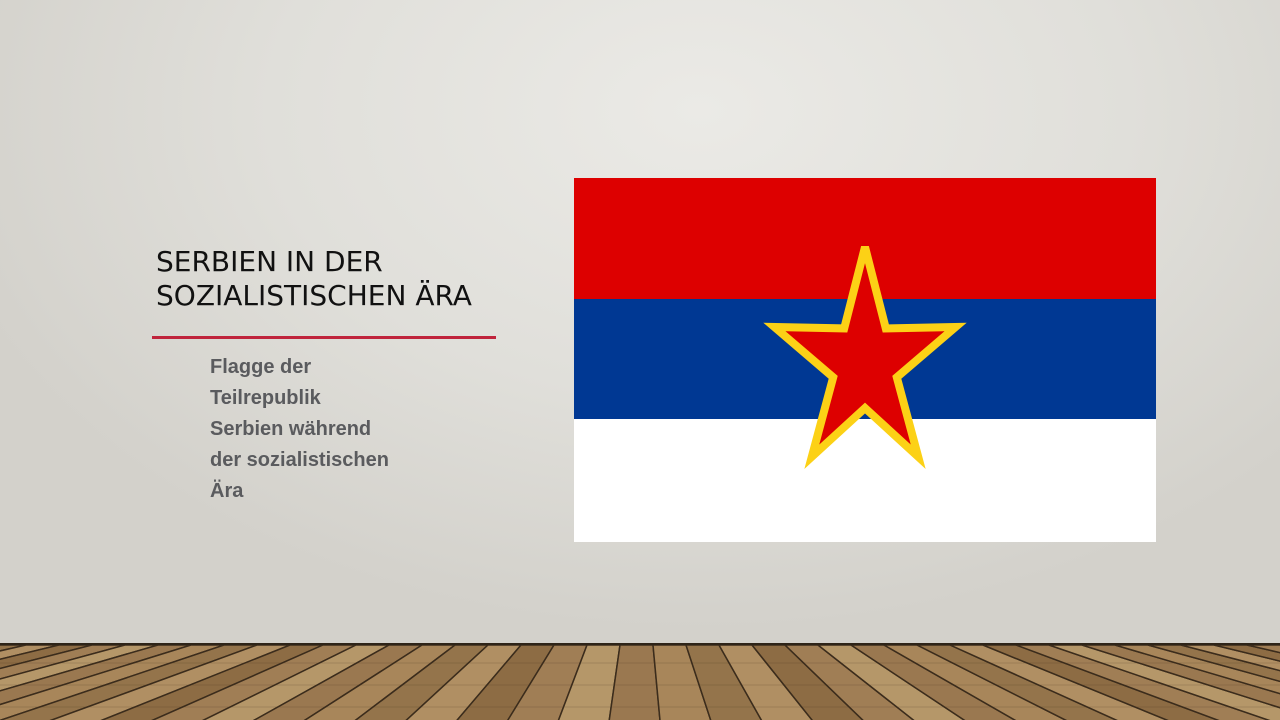  Describe the element at coordinates (314, 295) in the screenshot. I see `title-line-2: sozialistischen Ära` at that location.